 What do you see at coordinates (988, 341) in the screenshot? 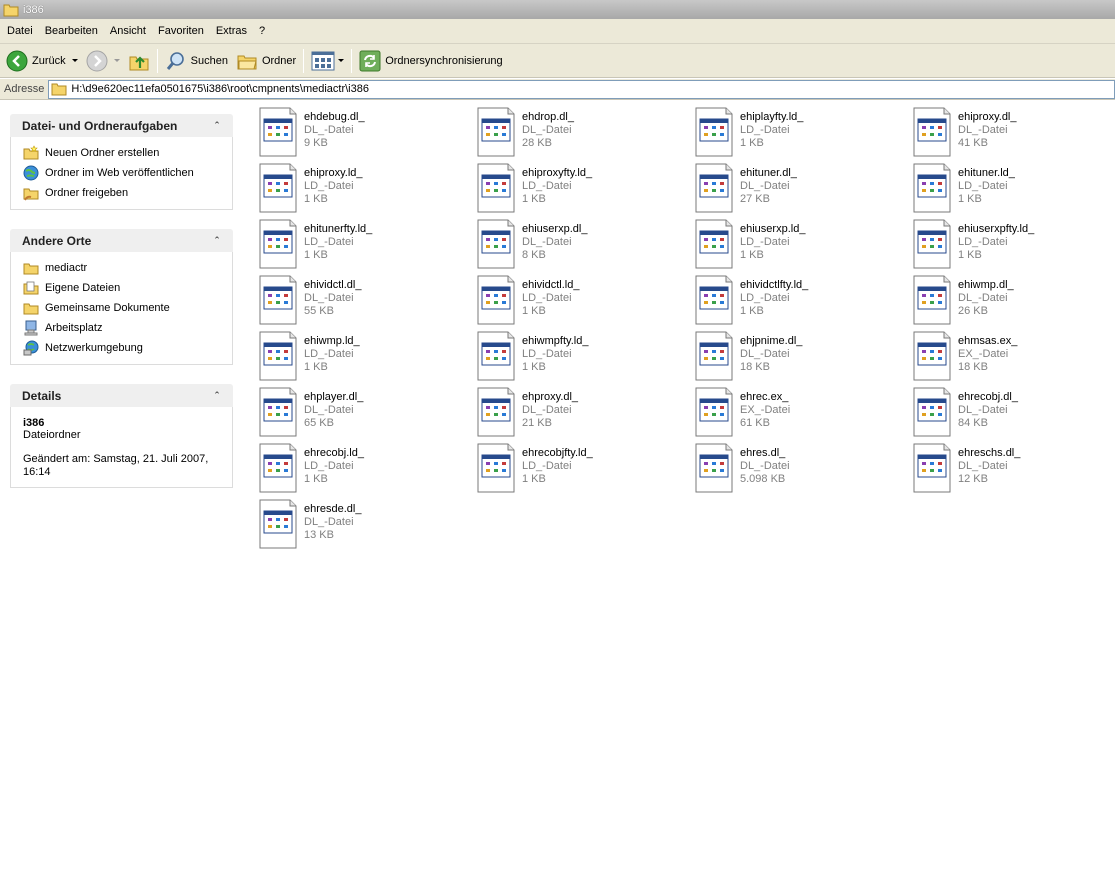
I see `file-name: ehmsas.ex_` at bounding box center [988, 341].